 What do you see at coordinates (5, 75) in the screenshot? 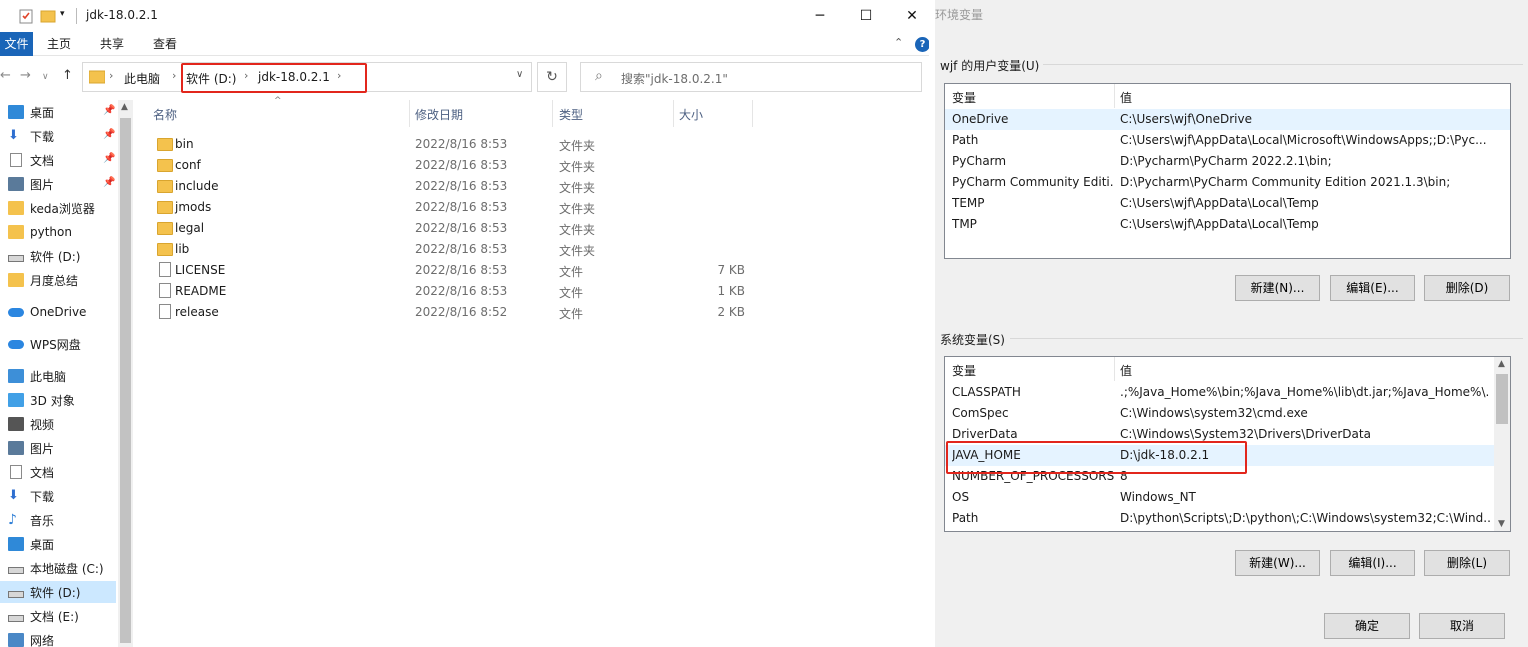
I see `back-icon: ←` at bounding box center [5, 75].